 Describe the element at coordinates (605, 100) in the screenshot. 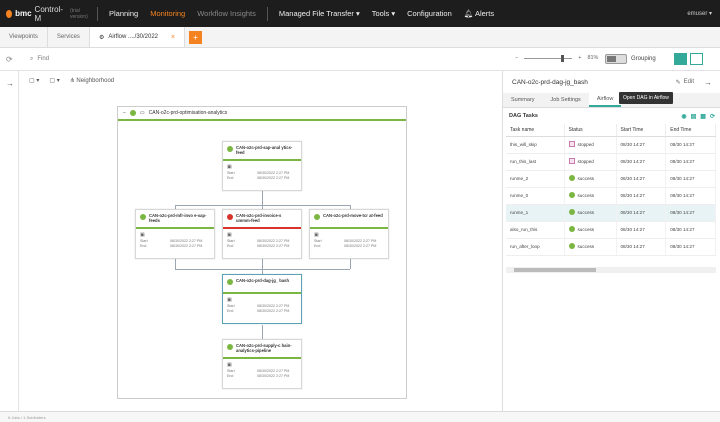

I see `tab-airflow-details: Airflow` at that location.